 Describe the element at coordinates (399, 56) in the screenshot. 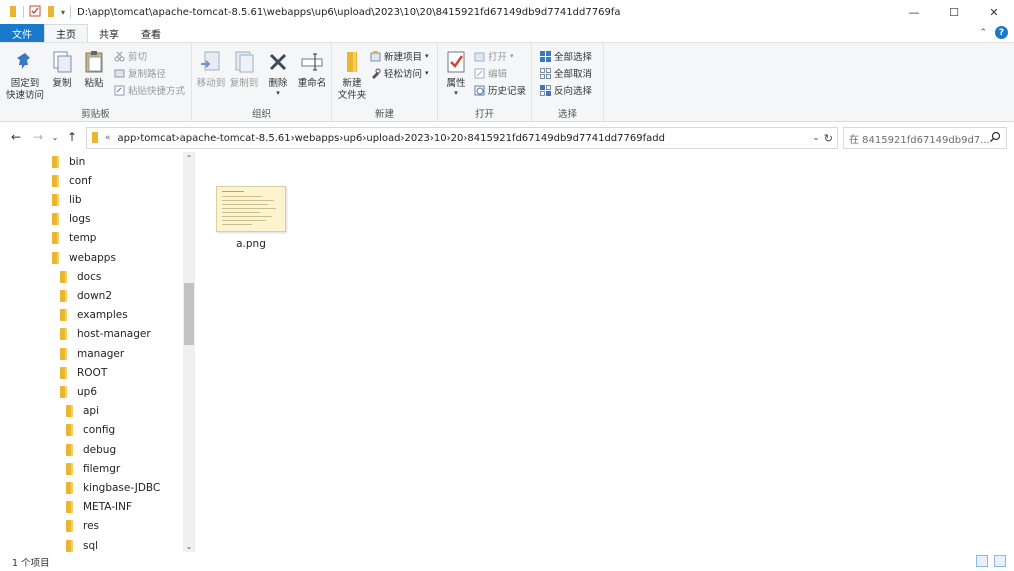

I see `new-item-button: 新建项目 ▾` at that location.